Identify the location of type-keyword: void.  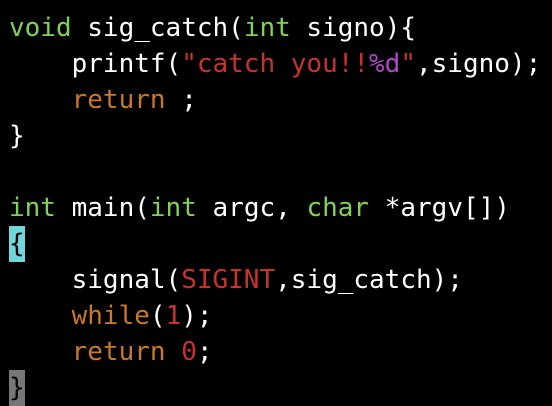
(40, 28).